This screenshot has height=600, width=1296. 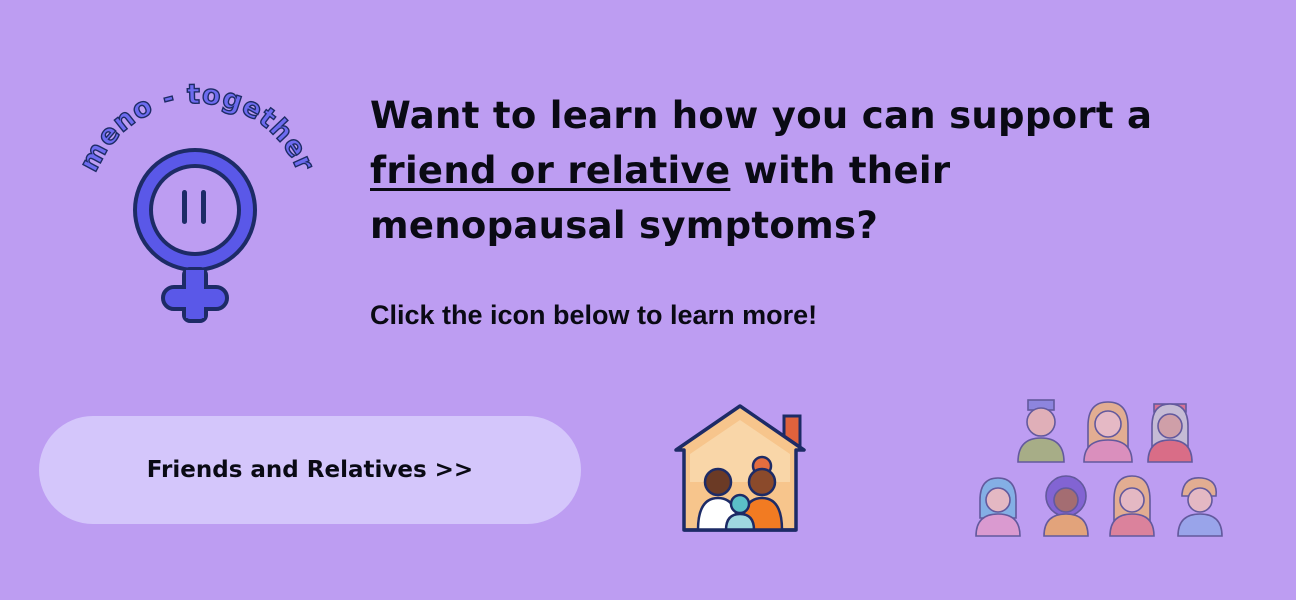 What do you see at coordinates (1103, 469) in the screenshot?
I see `people-group-icon` at bounding box center [1103, 469].